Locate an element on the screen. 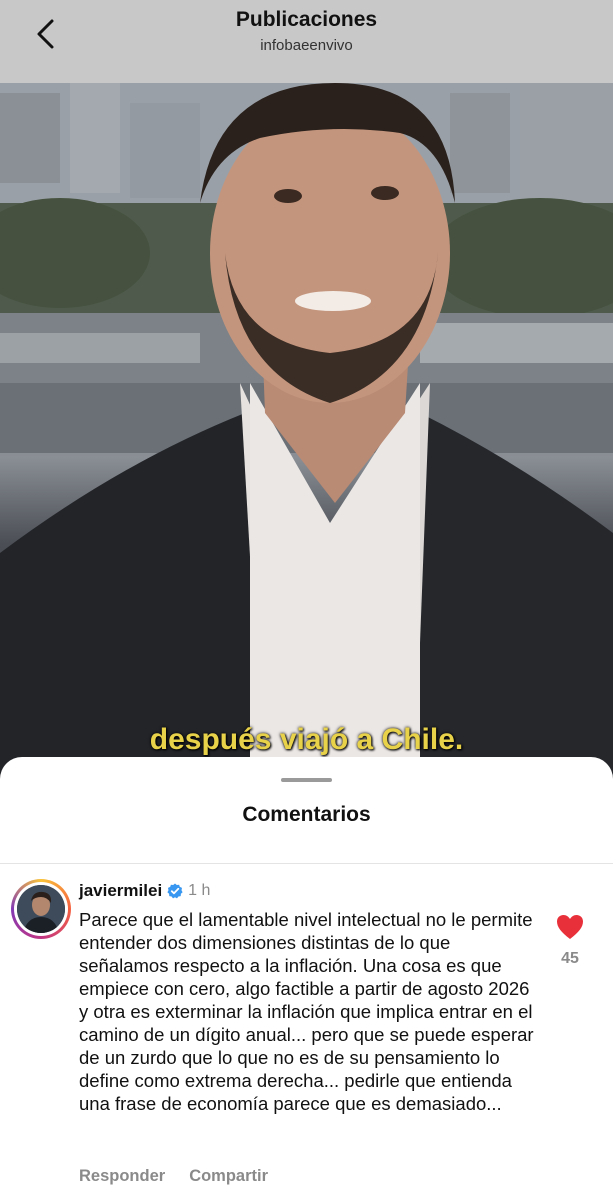 This screenshot has width=613, height=1200. avatar is located at coordinates (41, 909).